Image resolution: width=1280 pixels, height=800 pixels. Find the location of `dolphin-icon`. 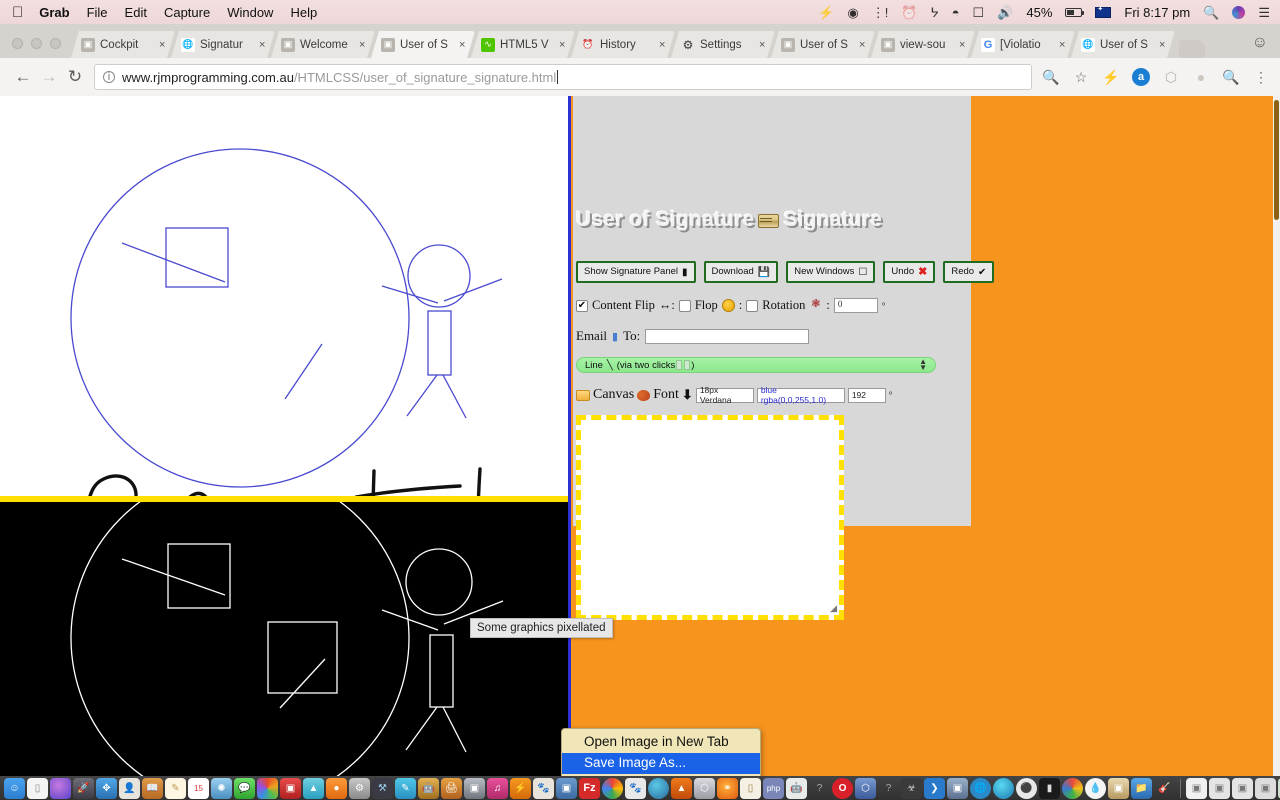

dolphin-icon is located at coordinates (1003, 788).